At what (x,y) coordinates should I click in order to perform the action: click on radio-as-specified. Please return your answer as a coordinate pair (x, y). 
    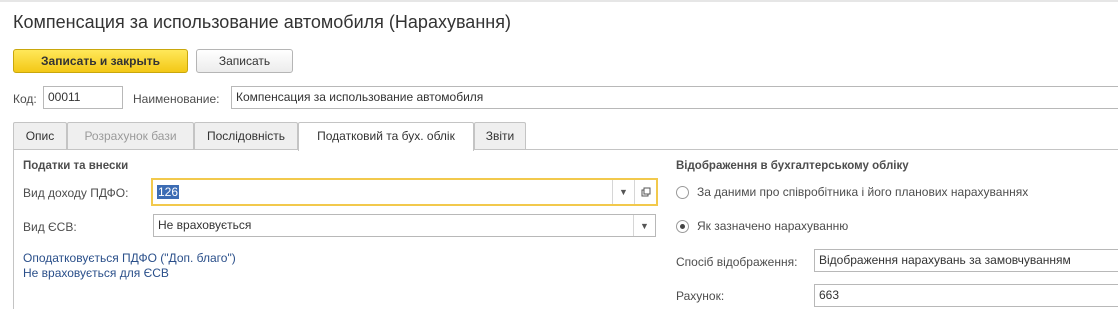
    Looking at the image, I should click on (682, 226).